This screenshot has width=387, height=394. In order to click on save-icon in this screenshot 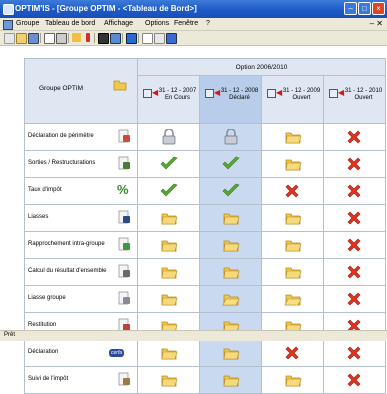, I will do `click(33, 38)`.